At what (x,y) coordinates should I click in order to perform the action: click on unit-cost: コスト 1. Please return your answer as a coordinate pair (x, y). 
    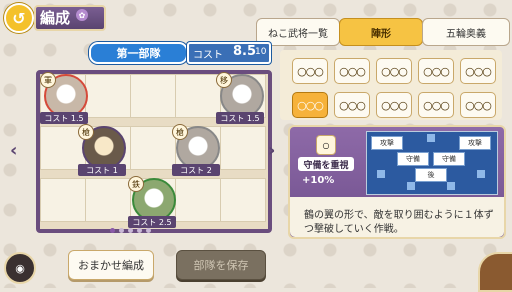
    Looking at the image, I should click on (102, 170).